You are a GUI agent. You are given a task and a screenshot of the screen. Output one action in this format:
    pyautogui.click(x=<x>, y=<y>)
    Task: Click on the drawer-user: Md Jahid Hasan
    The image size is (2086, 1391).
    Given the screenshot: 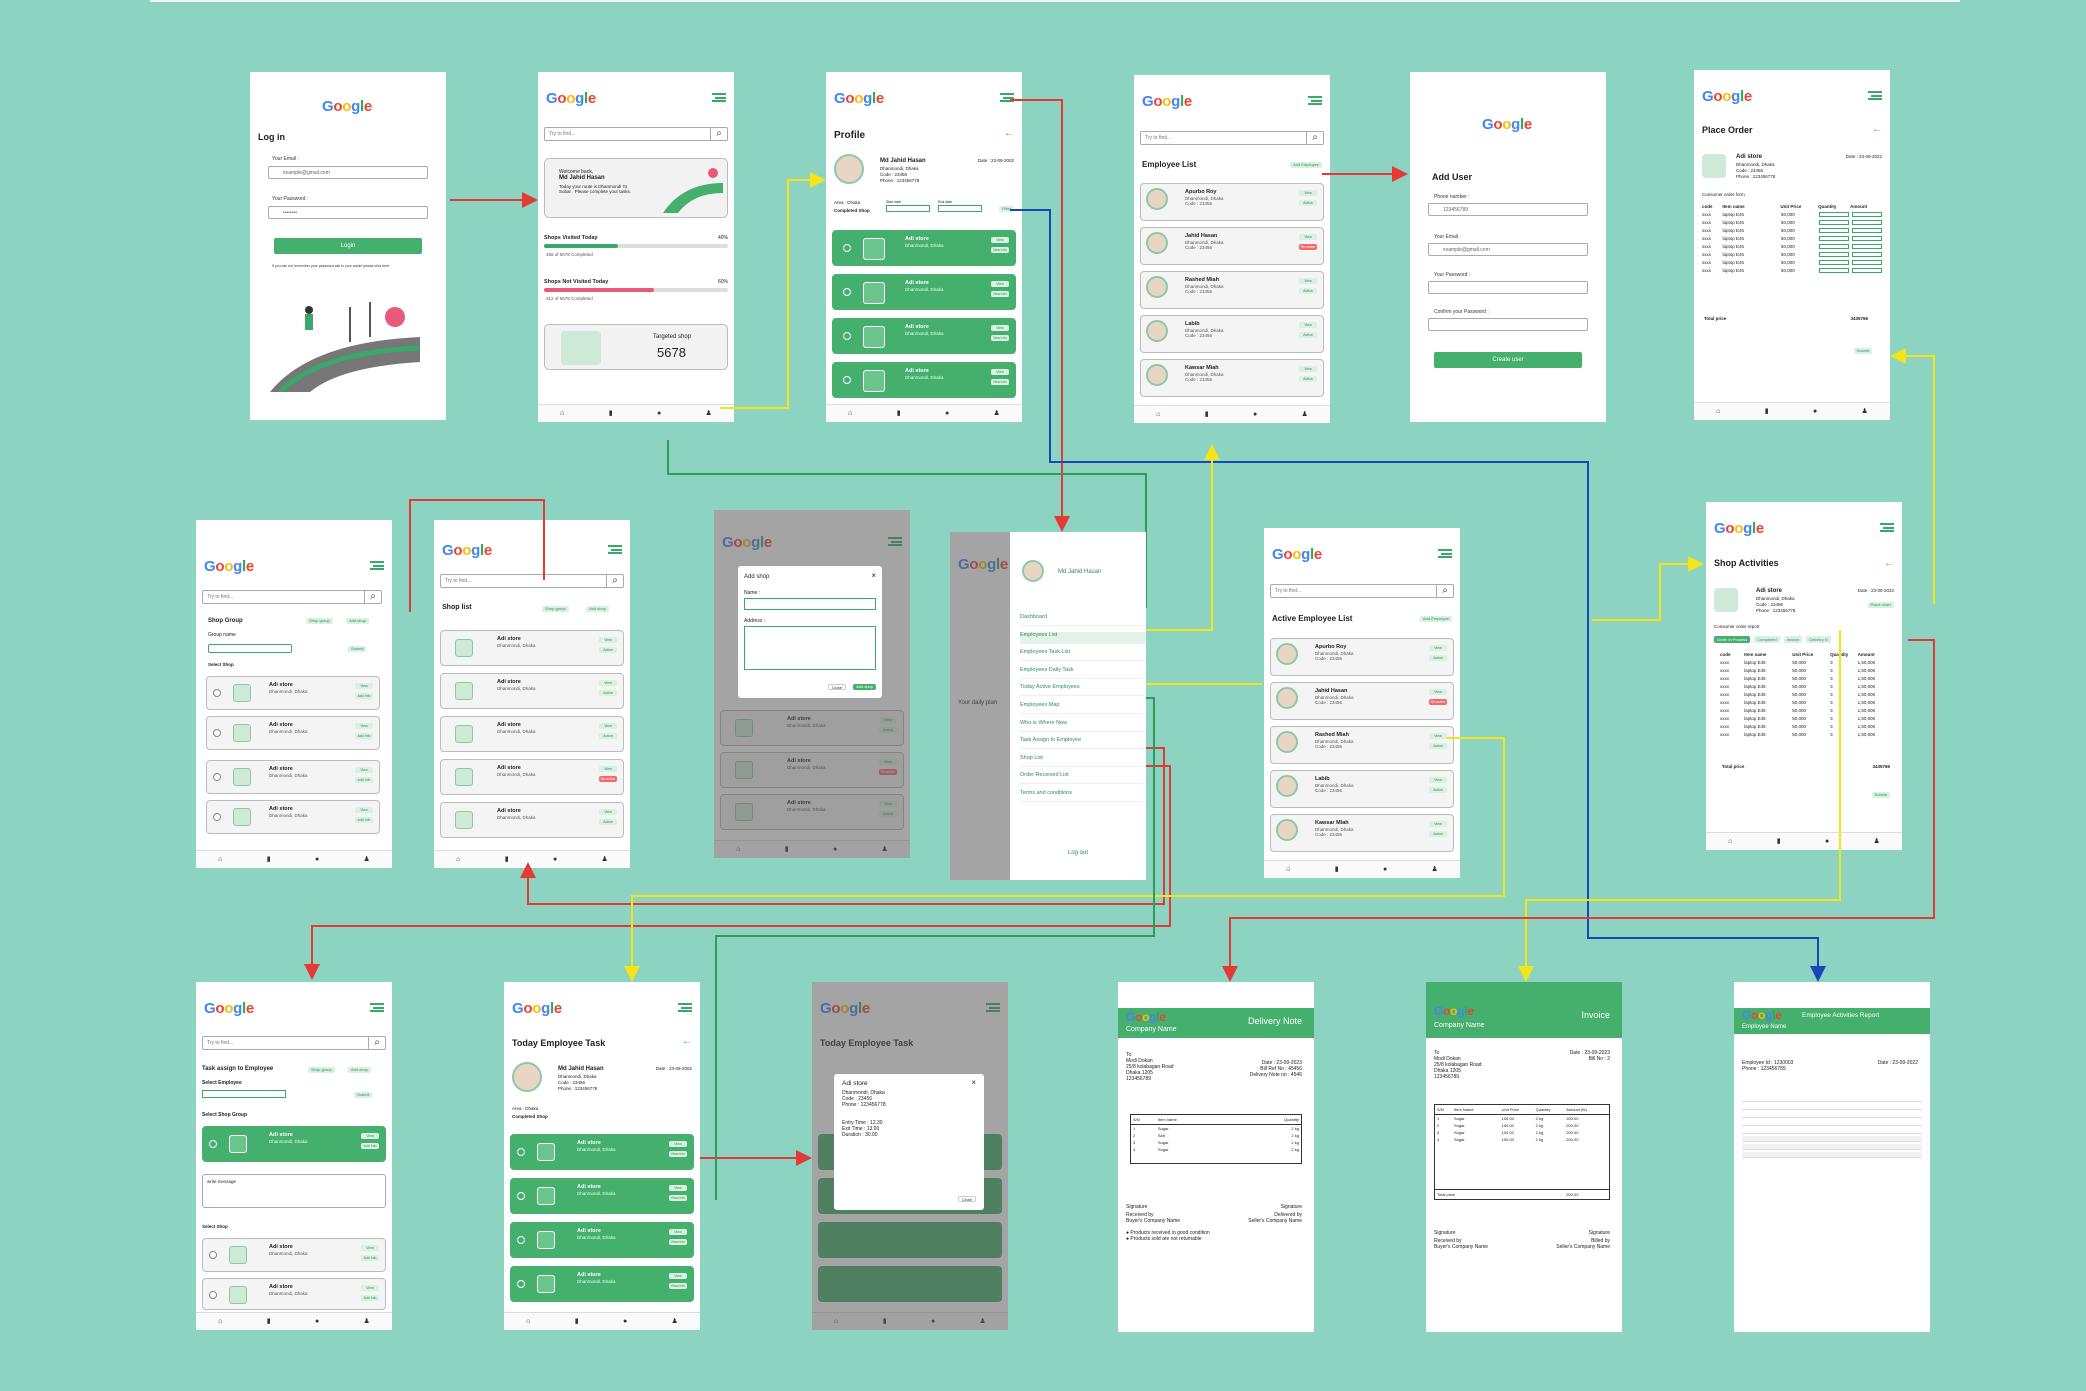 What is the action you would take?
    pyautogui.click(x=1080, y=572)
    